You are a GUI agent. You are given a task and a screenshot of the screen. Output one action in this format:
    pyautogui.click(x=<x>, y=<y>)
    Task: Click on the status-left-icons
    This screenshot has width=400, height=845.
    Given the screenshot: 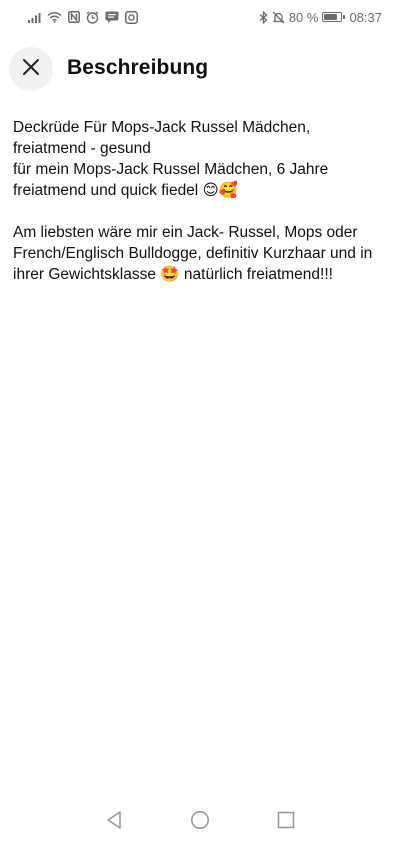 What is the action you would take?
    pyautogui.click(x=83, y=17)
    